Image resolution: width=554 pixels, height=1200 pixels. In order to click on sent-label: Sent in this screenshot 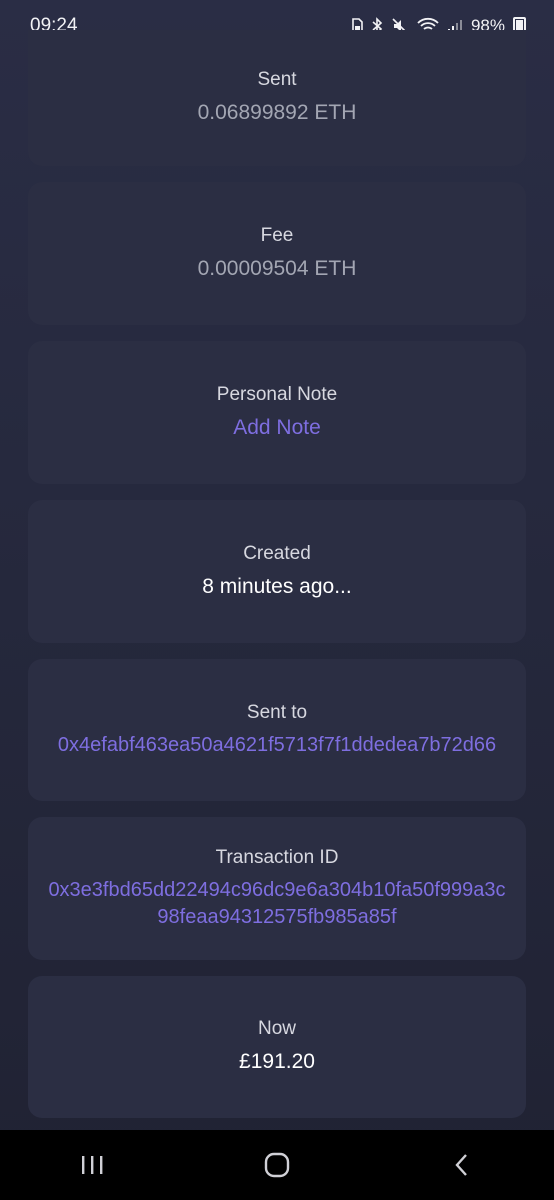, I will do `click(277, 79)`.